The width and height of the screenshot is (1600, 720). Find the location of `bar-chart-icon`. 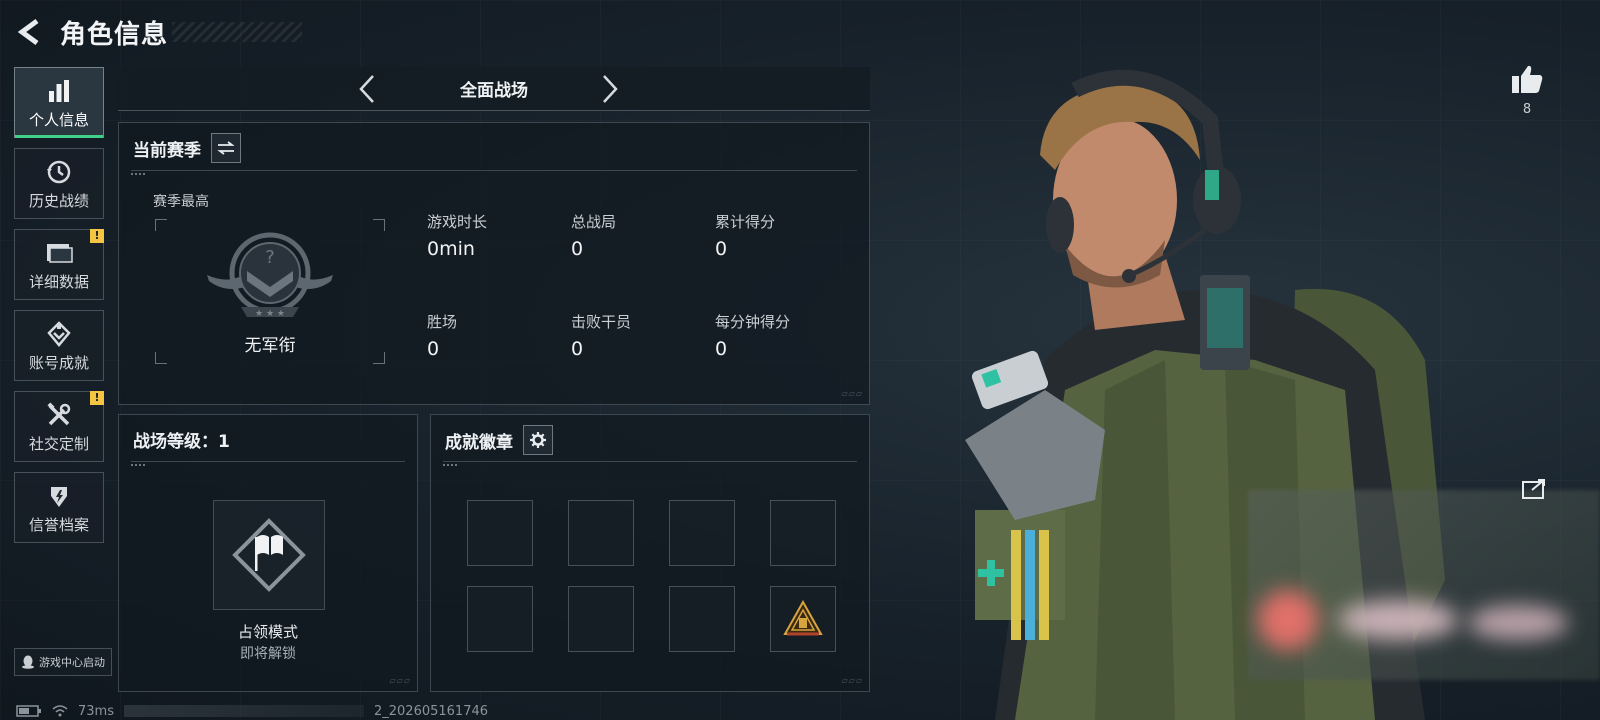

bar-chart-icon is located at coordinates (59, 91).